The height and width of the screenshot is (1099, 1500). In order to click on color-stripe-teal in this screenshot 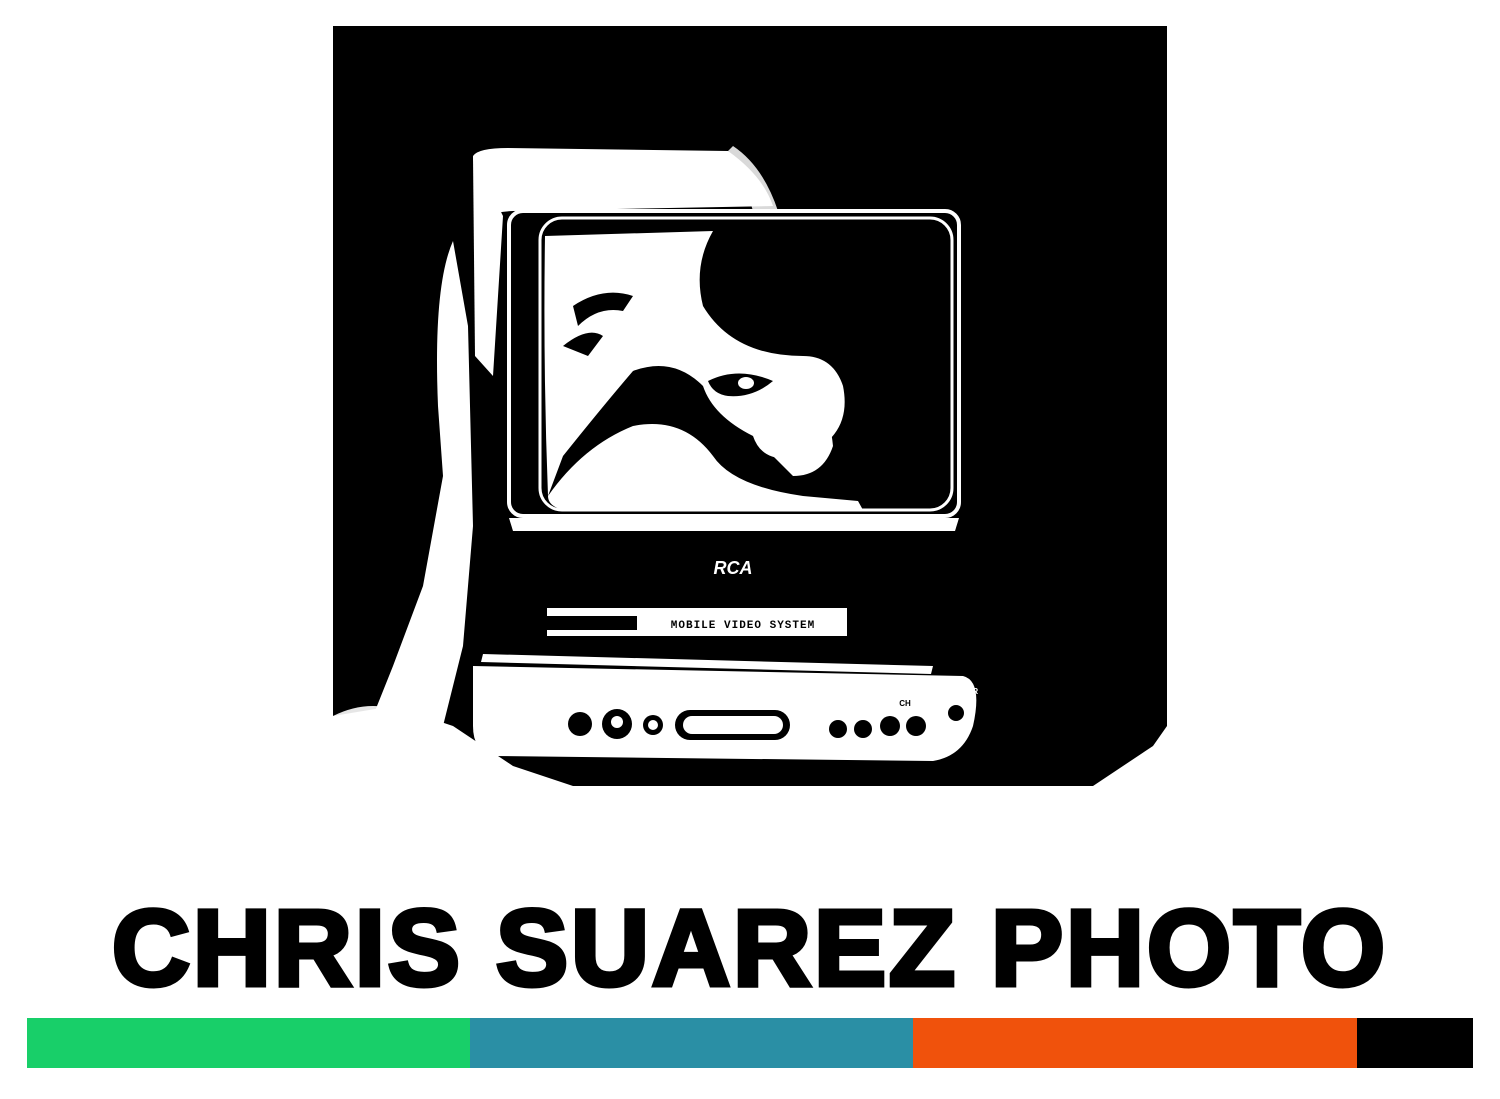, I will do `click(691, 1043)`.